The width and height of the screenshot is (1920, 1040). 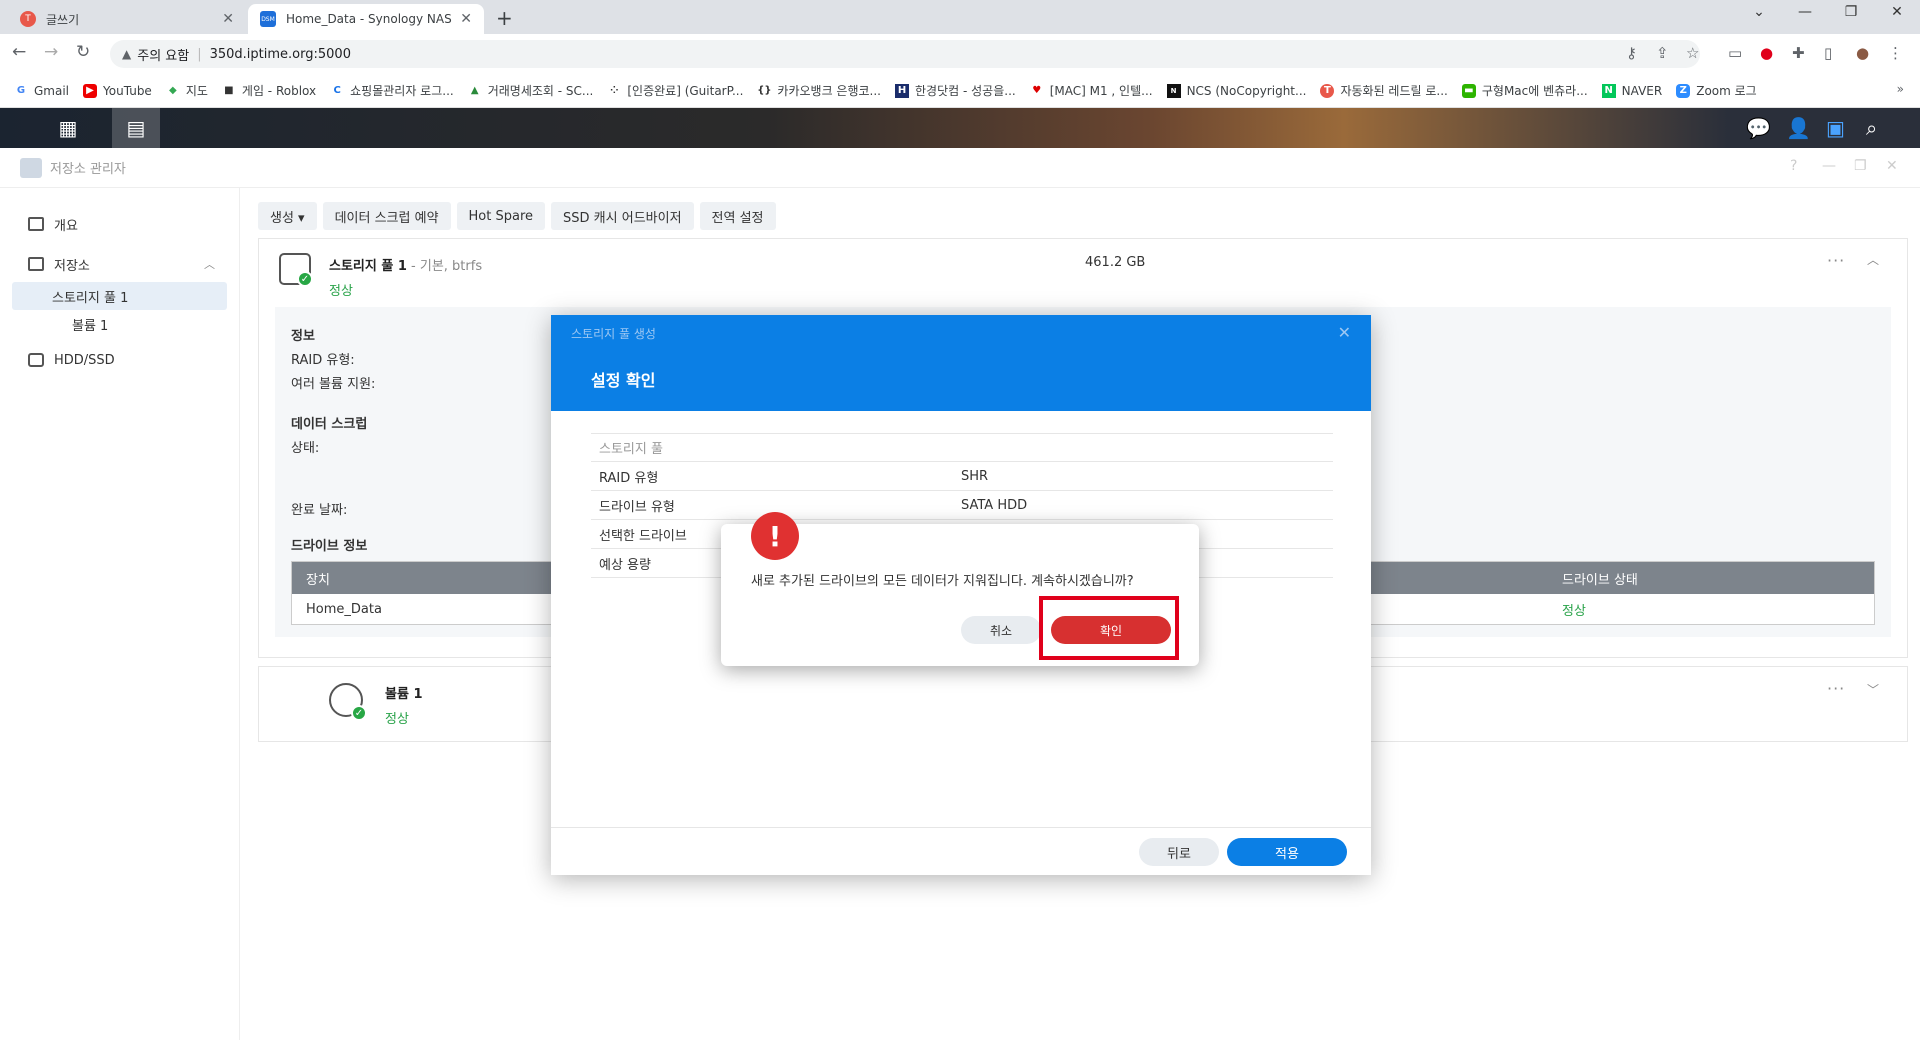 I want to click on search-icon: ⌕, so click(x=1871, y=128).